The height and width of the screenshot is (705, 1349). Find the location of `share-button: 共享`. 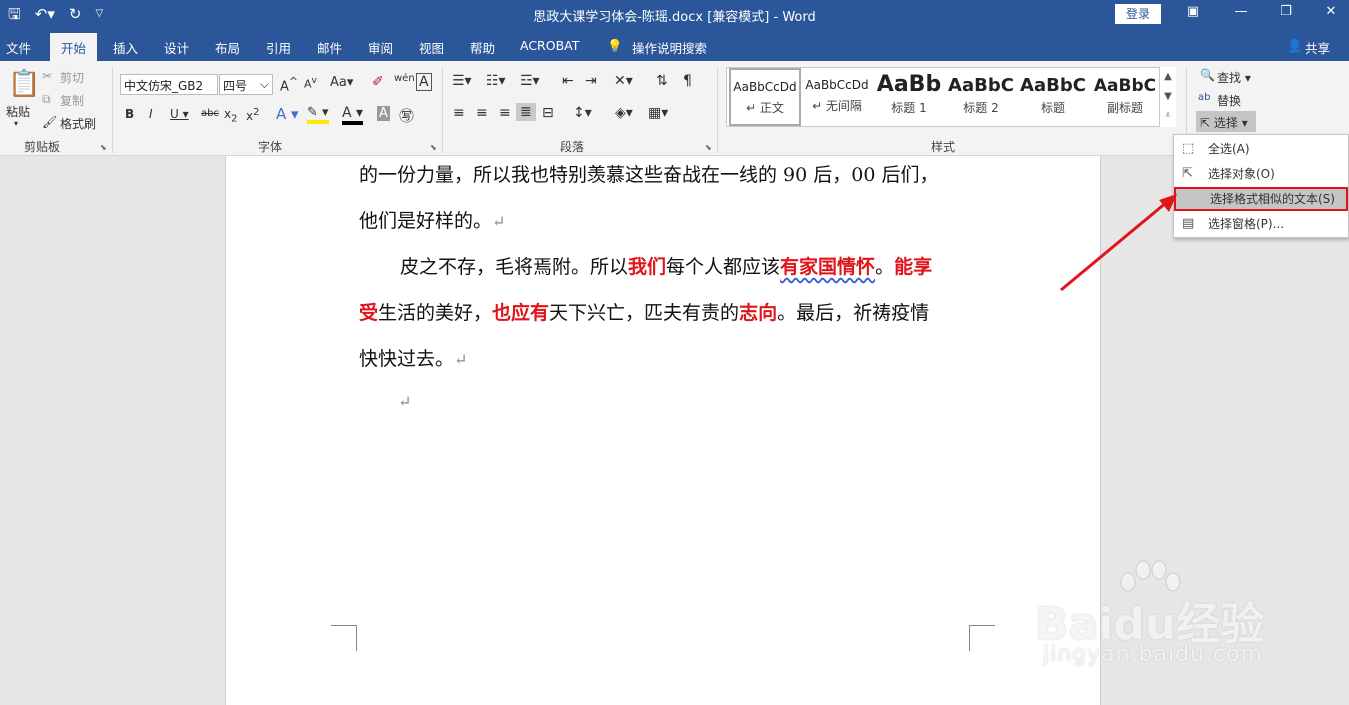

share-button: 共享 is located at coordinates (1317, 47).